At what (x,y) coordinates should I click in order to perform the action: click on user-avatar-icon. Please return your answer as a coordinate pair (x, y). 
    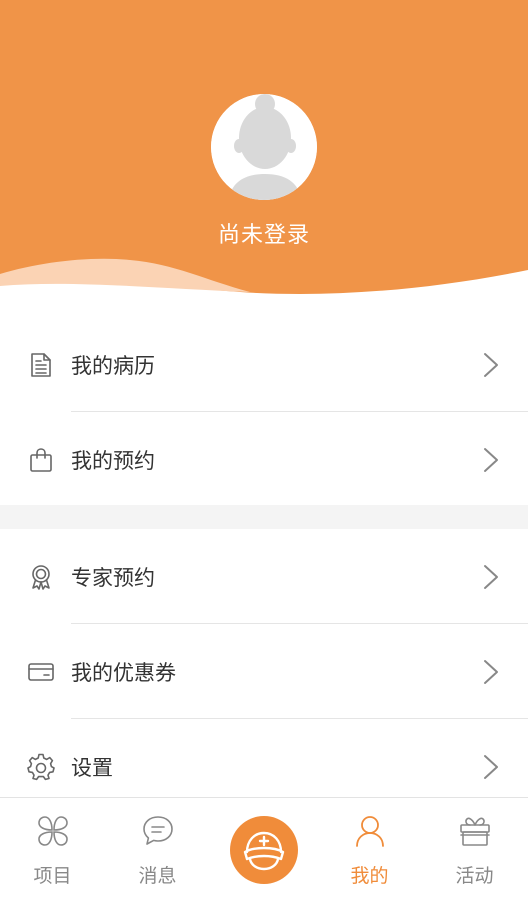
    Looking at the image, I should click on (264, 147).